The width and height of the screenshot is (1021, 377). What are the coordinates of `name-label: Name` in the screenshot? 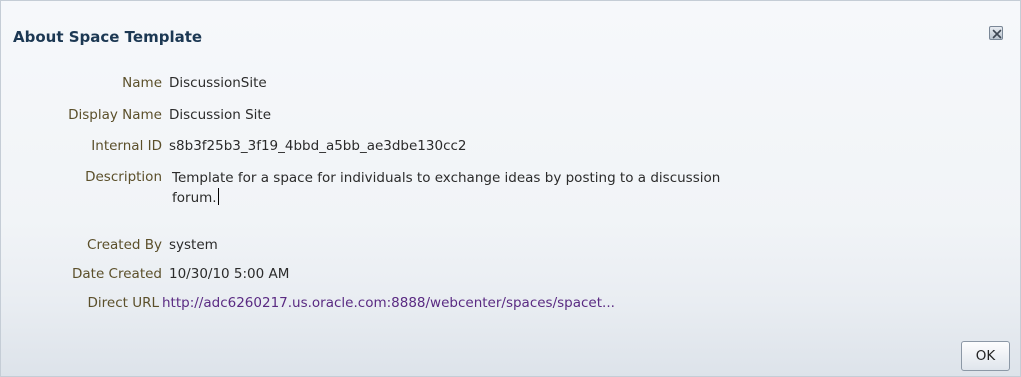 It's located at (142, 83).